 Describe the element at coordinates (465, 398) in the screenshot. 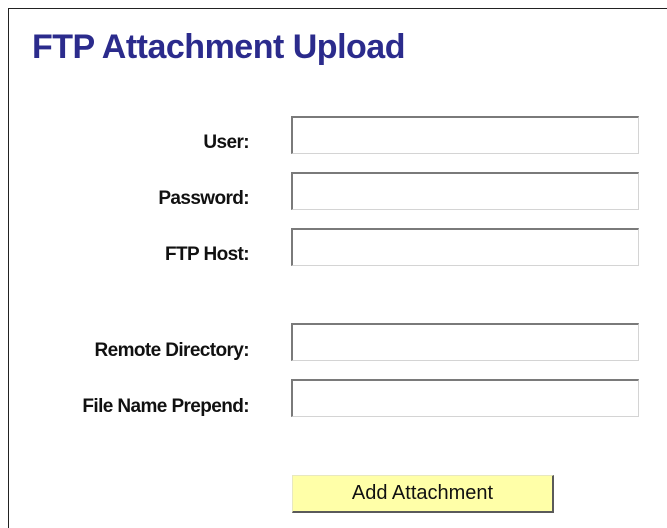

I see `file-name-prepend-input` at that location.